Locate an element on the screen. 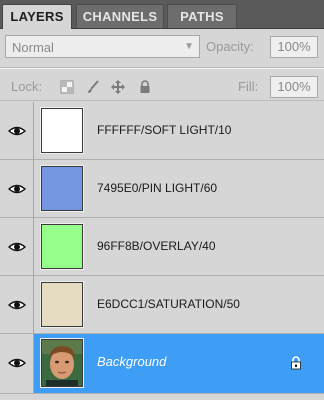 Image resolution: width=324 pixels, height=400 pixels. layer-content: FFFFFF/SOFT LIGHT/10 is located at coordinates (179, 131).